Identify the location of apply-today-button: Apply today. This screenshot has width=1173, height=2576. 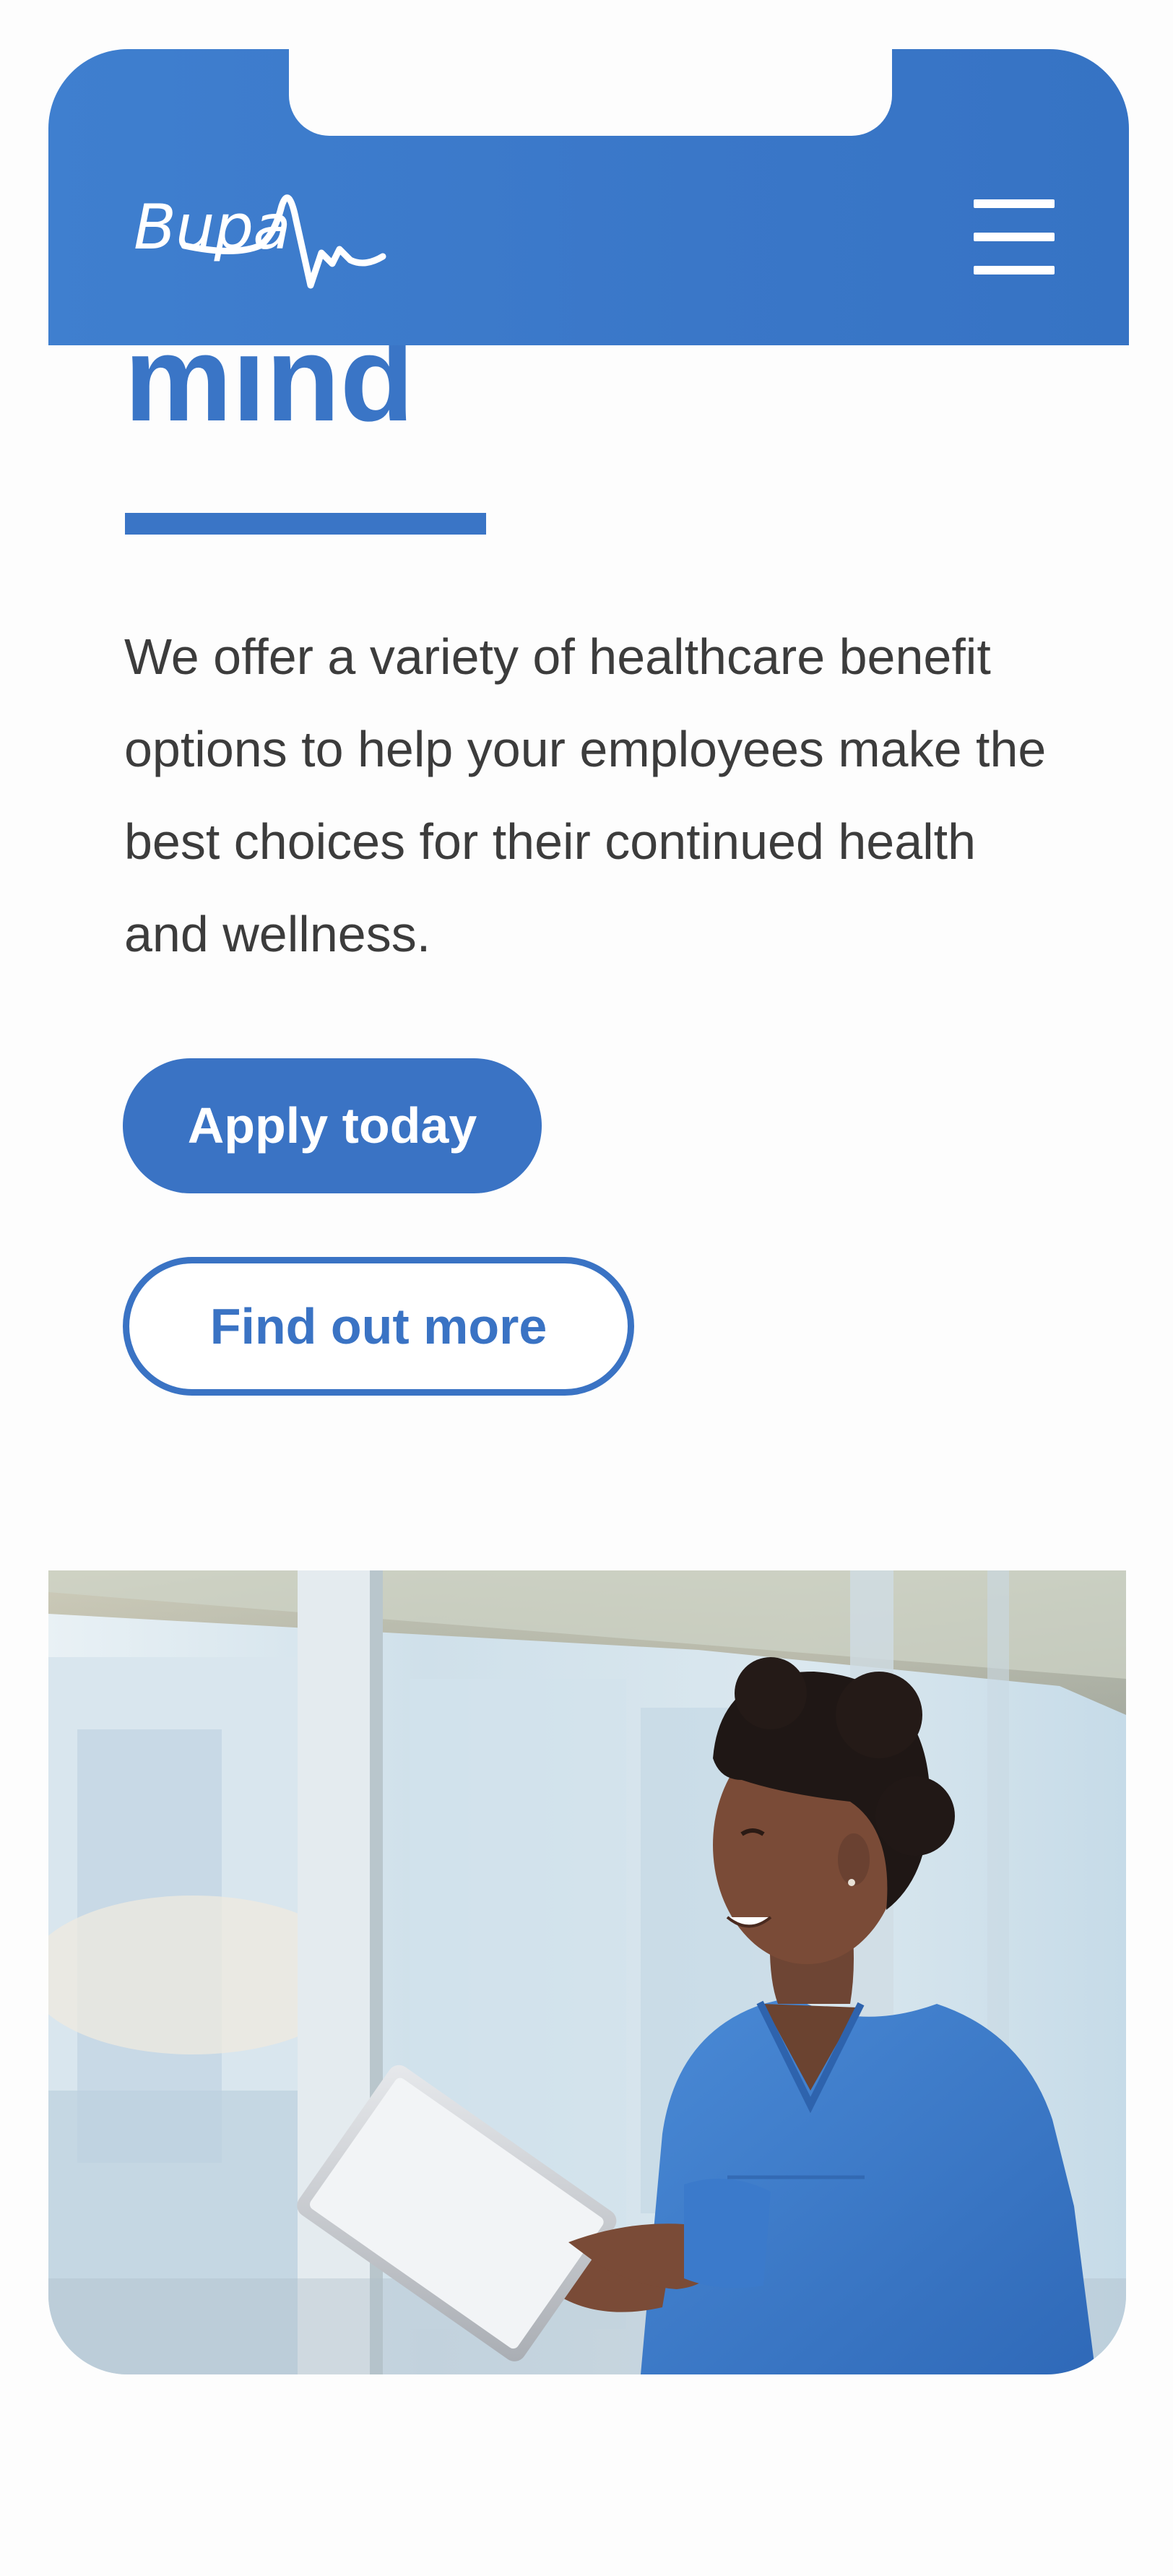
(332, 1125).